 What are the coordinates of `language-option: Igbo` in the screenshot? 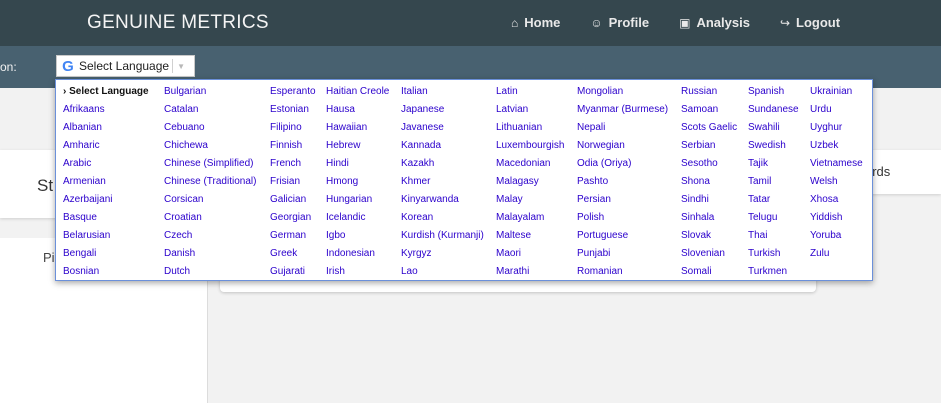 It's located at (357, 239).